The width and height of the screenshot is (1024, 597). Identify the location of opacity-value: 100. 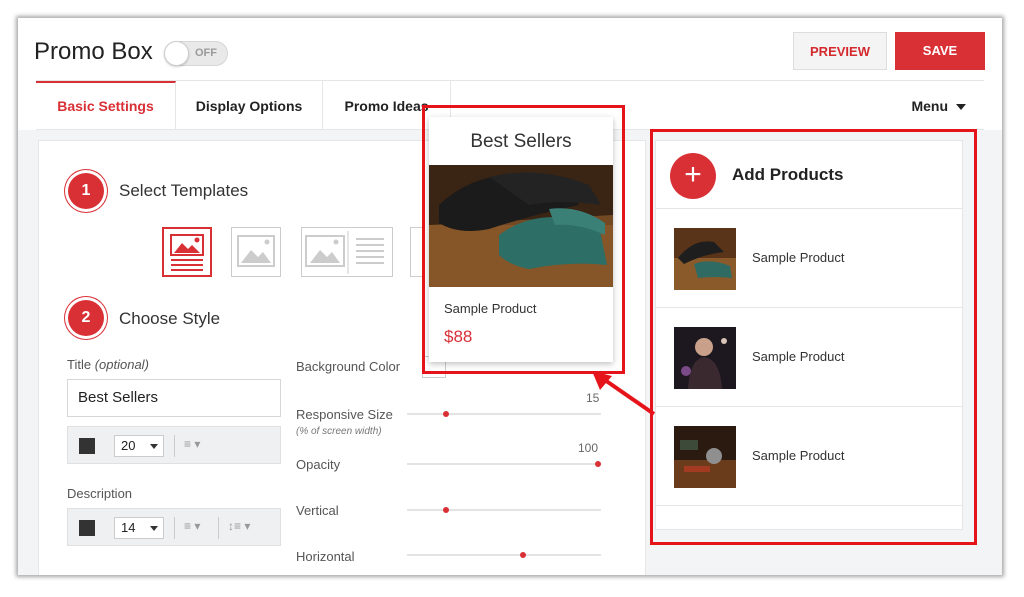
(588, 448).